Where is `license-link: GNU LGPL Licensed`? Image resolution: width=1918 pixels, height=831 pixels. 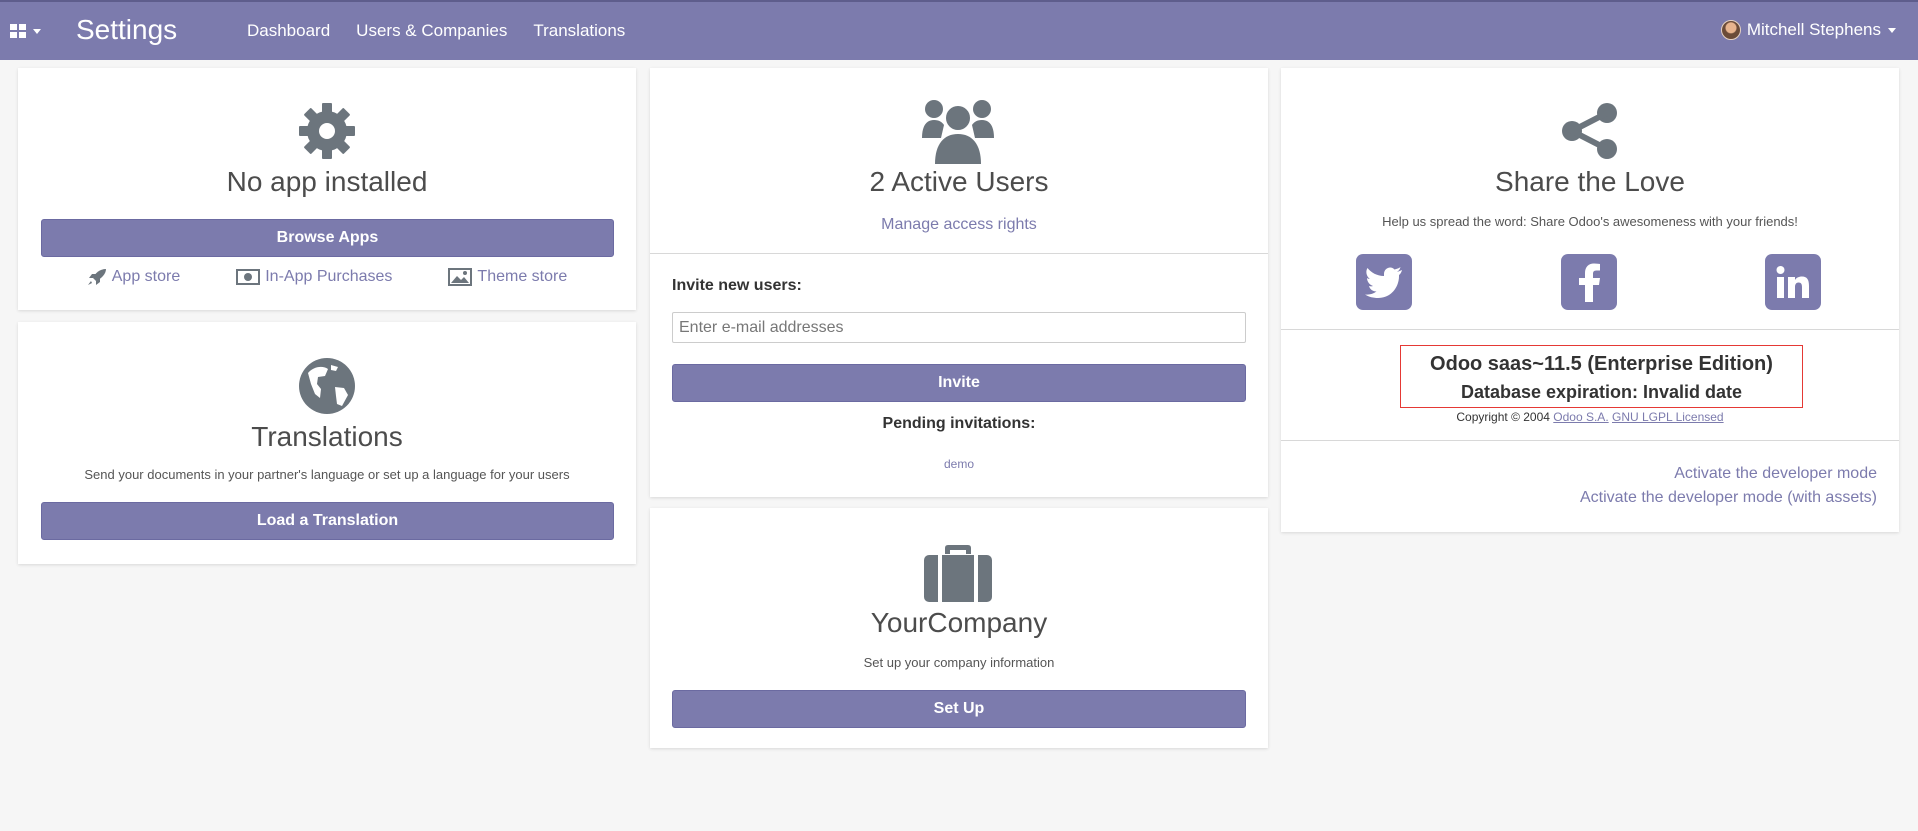 license-link: GNU LGPL Licensed is located at coordinates (1668, 417).